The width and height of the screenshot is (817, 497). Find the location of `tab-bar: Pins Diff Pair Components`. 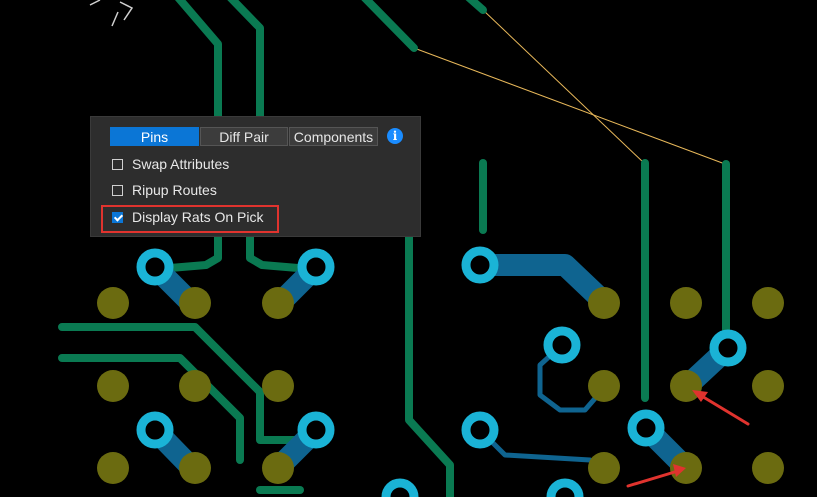

tab-bar: Pins Diff Pair Components is located at coordinates (244, 136).